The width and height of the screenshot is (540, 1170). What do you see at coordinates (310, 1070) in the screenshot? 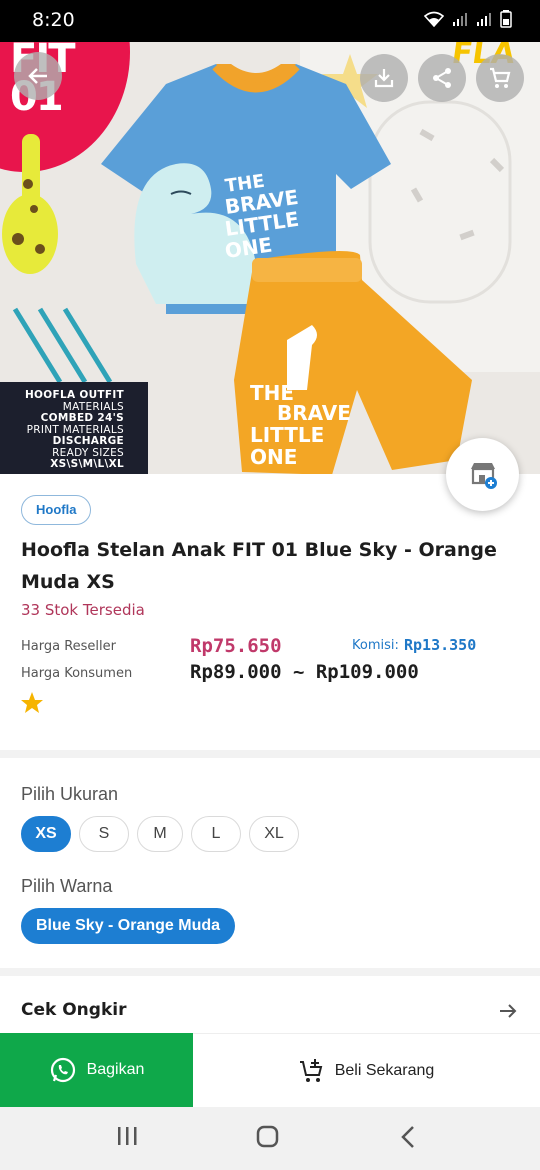
I see `cart-add-icon` at bounding box center [310, 1070].